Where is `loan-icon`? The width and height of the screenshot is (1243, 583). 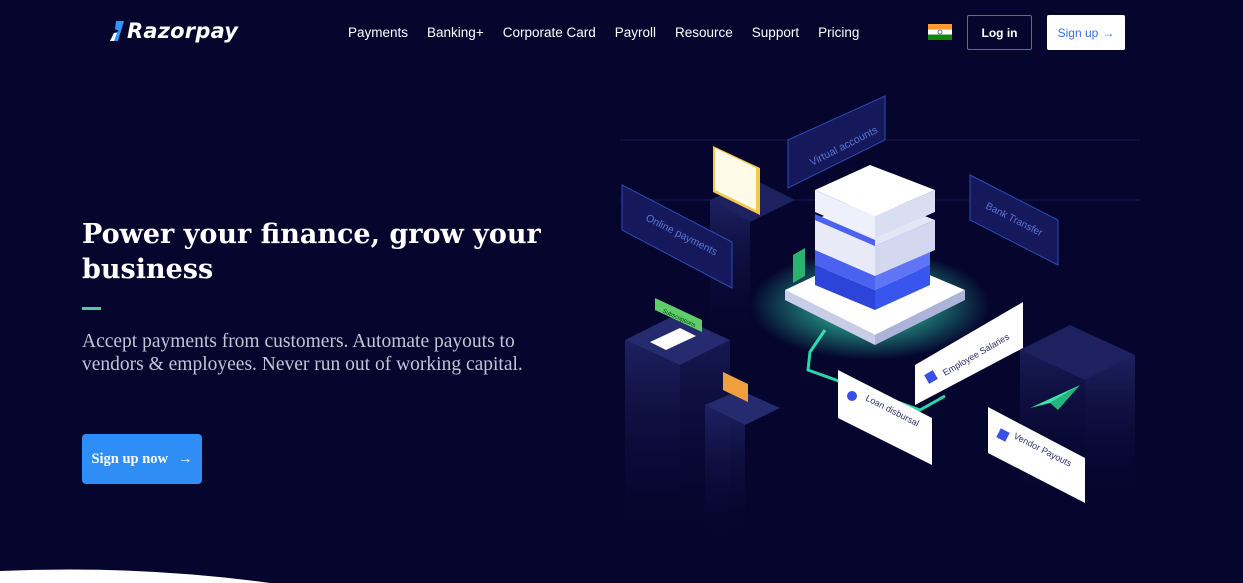 loan-icon is located at coordinates (852, 396).